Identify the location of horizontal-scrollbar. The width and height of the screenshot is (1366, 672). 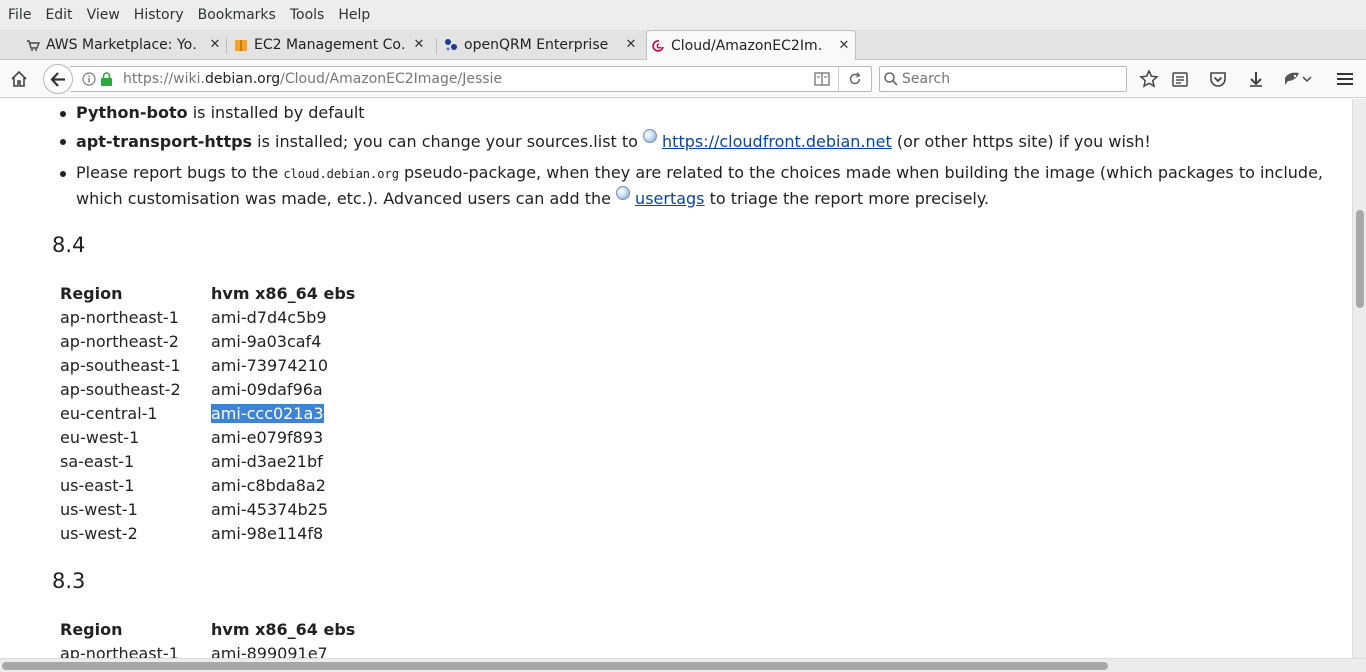
(683, 665).